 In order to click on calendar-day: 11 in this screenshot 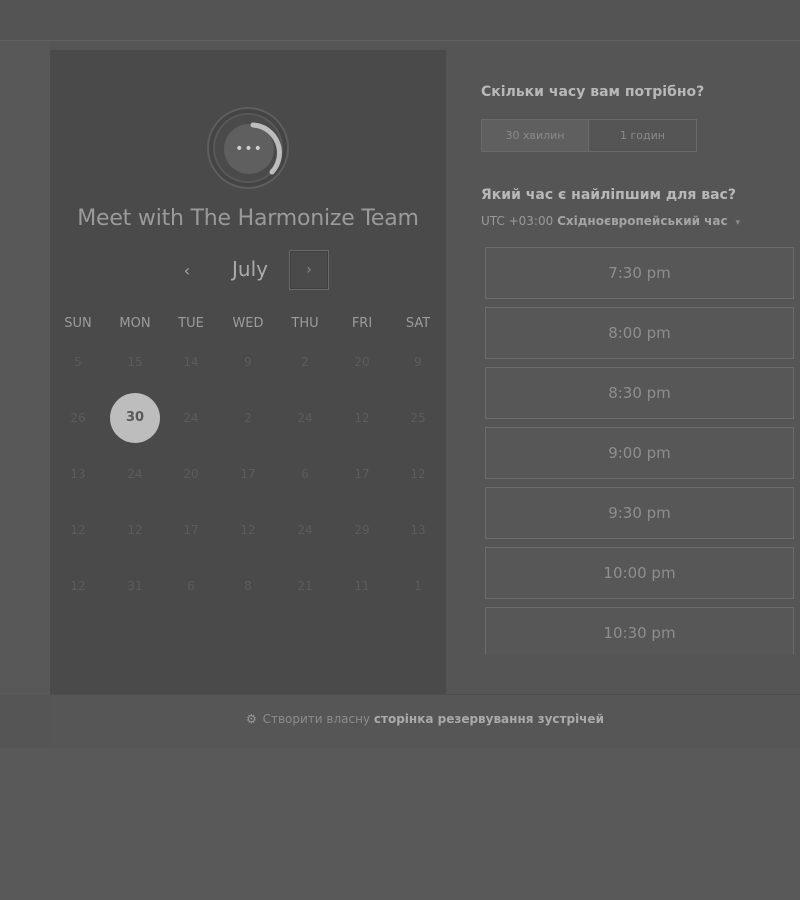, I will do `click(362, 586)`.